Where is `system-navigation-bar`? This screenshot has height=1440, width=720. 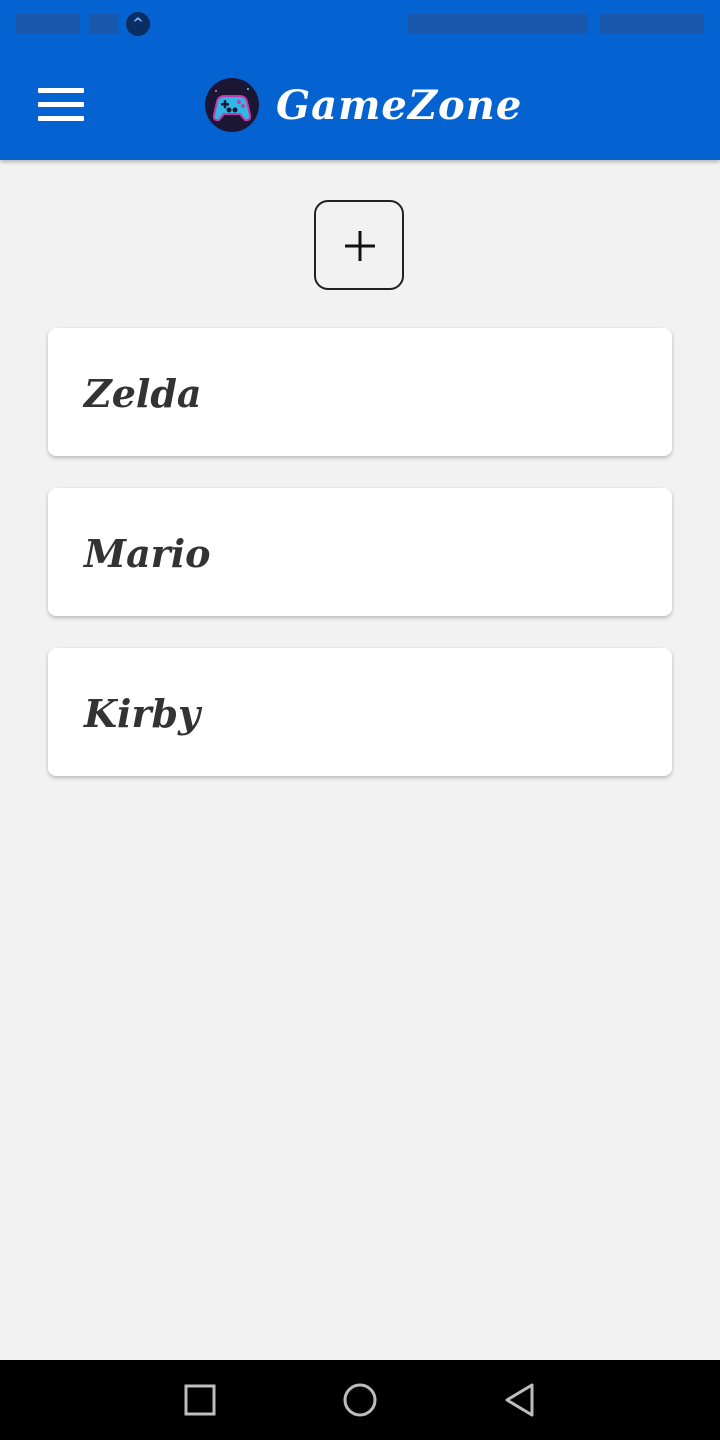 system-navigation-bar is located at coordinates (360, 1400).